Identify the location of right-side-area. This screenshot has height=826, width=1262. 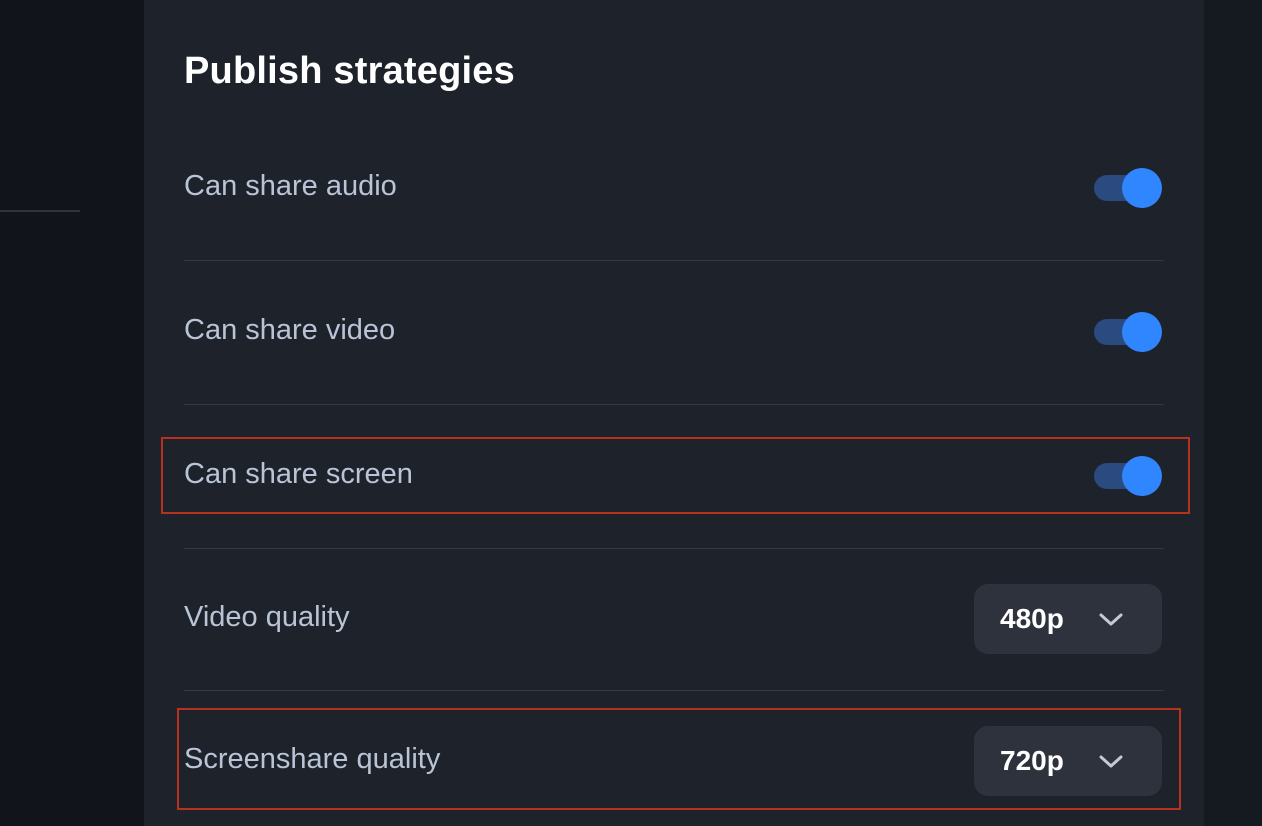
(1233, 413).